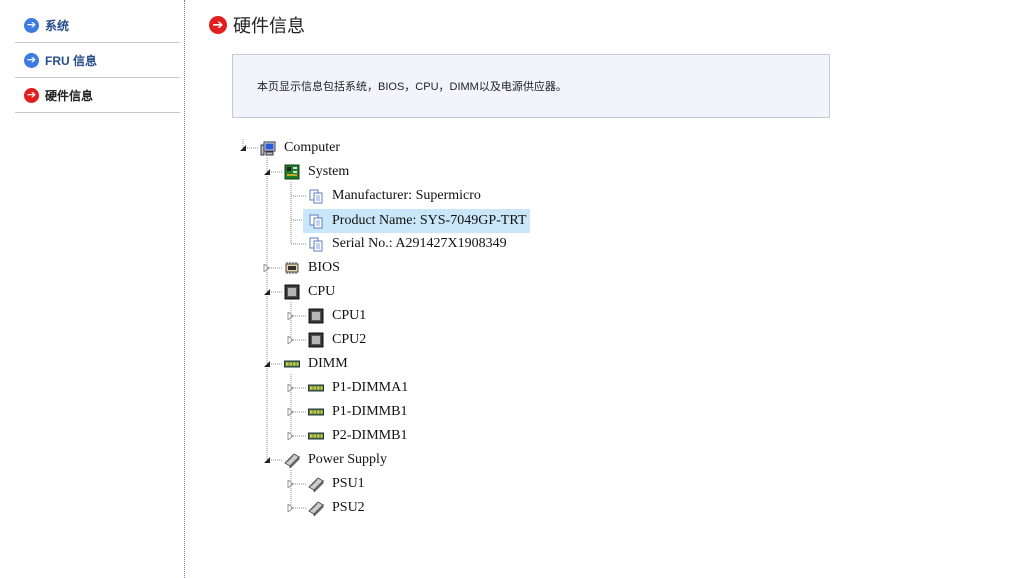 The height and width of the screenshot is (578, 1014). I want to click on tree-node-cpu2: CPU2, so click(338, 340).